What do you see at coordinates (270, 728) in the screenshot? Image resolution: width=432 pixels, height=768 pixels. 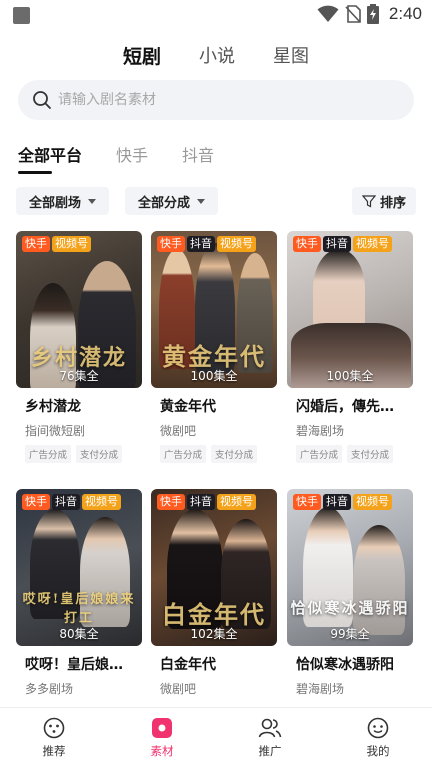 I see `users-icon` at bounding box center [270, 728].